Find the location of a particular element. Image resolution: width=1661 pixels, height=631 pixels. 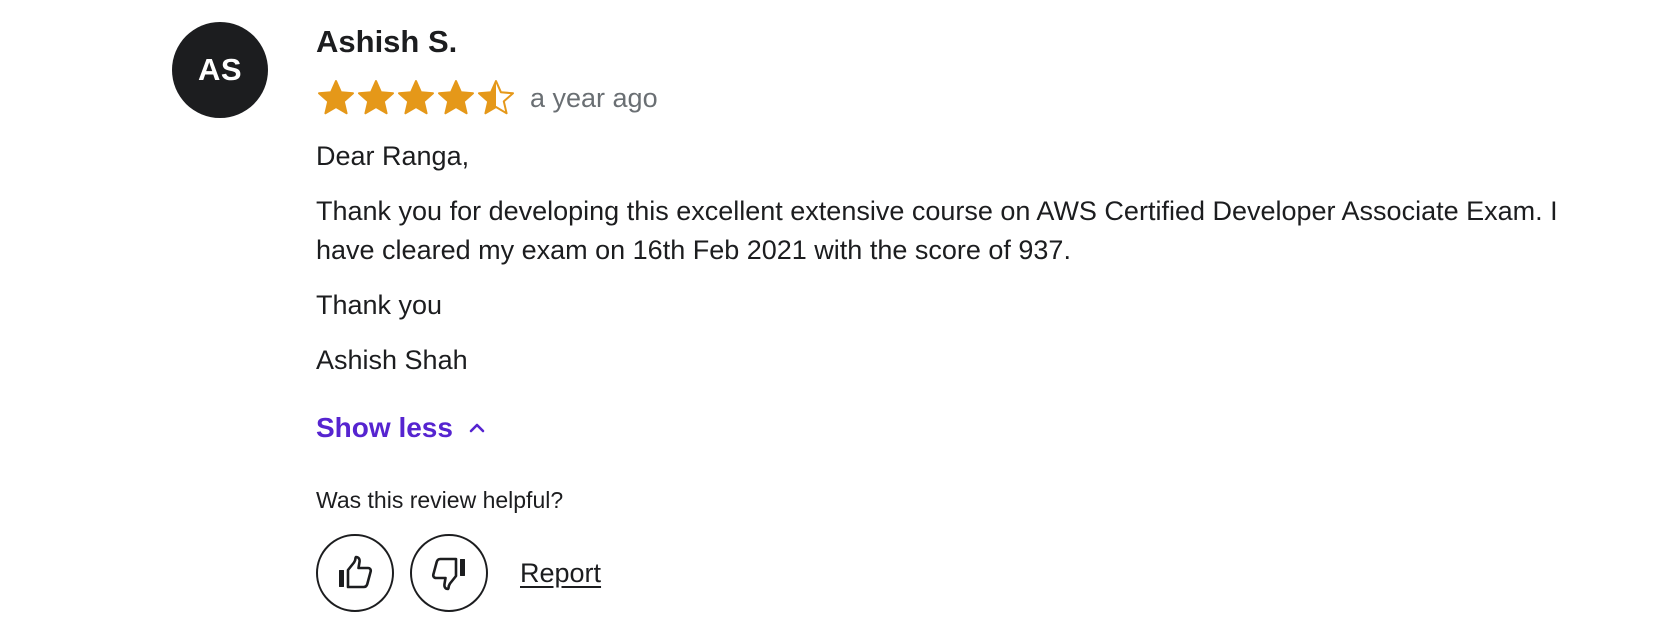

helpful-button is located at coordinates (355, 573).